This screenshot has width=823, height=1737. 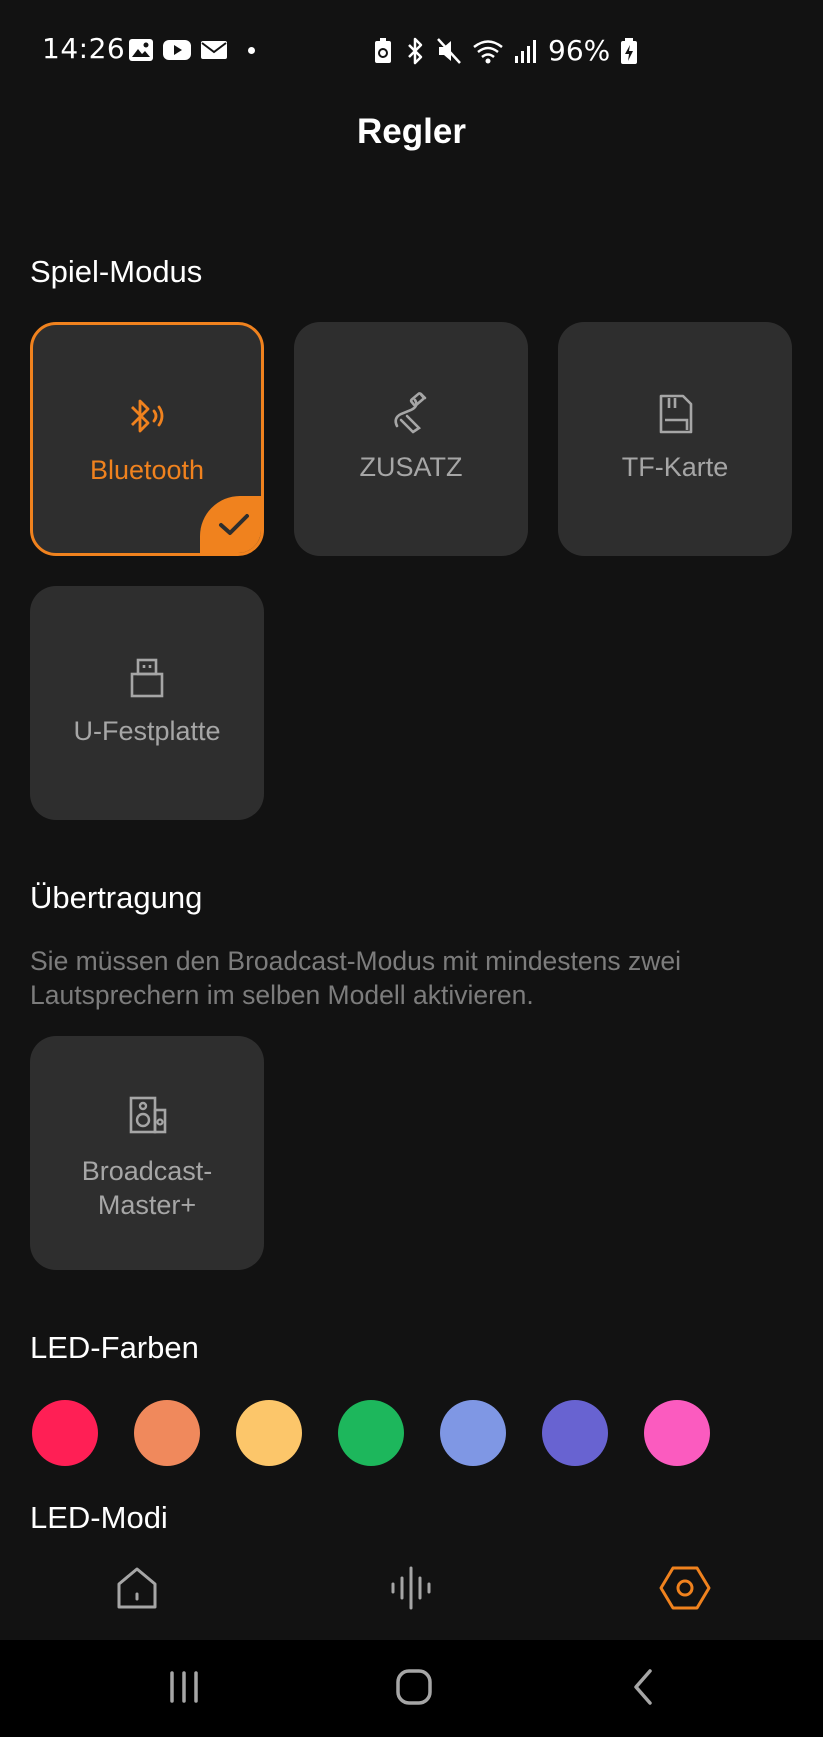 What do you see at coordinates (116, 271) in the screenshot?
I see `play-mode-title: Spiel-Modus` at bounding box center [116, 271].